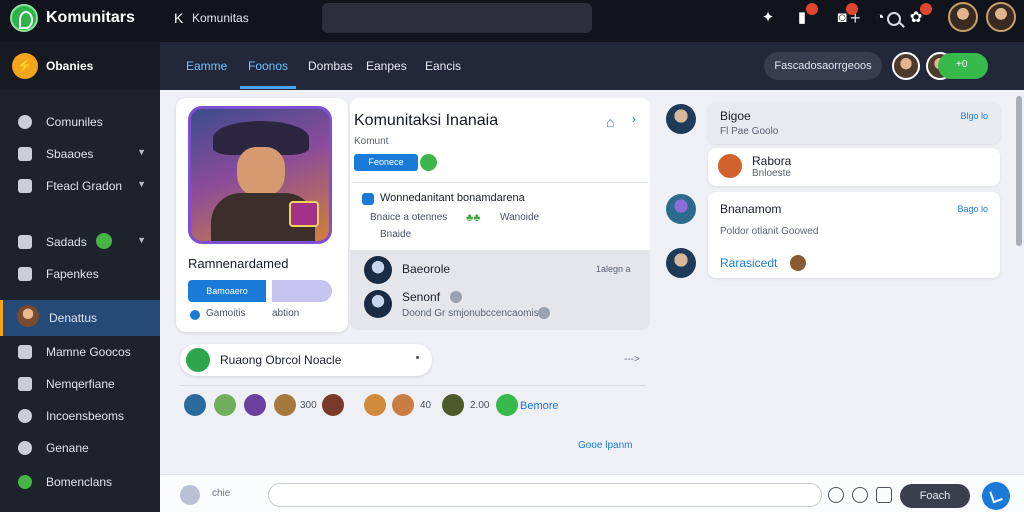 The image size is (1024, 512). What do you see at coordinates (749, 131) in the screenshot?
I see `chat-preview: Fl Pae Goolo` at bounding box center [749, 131].